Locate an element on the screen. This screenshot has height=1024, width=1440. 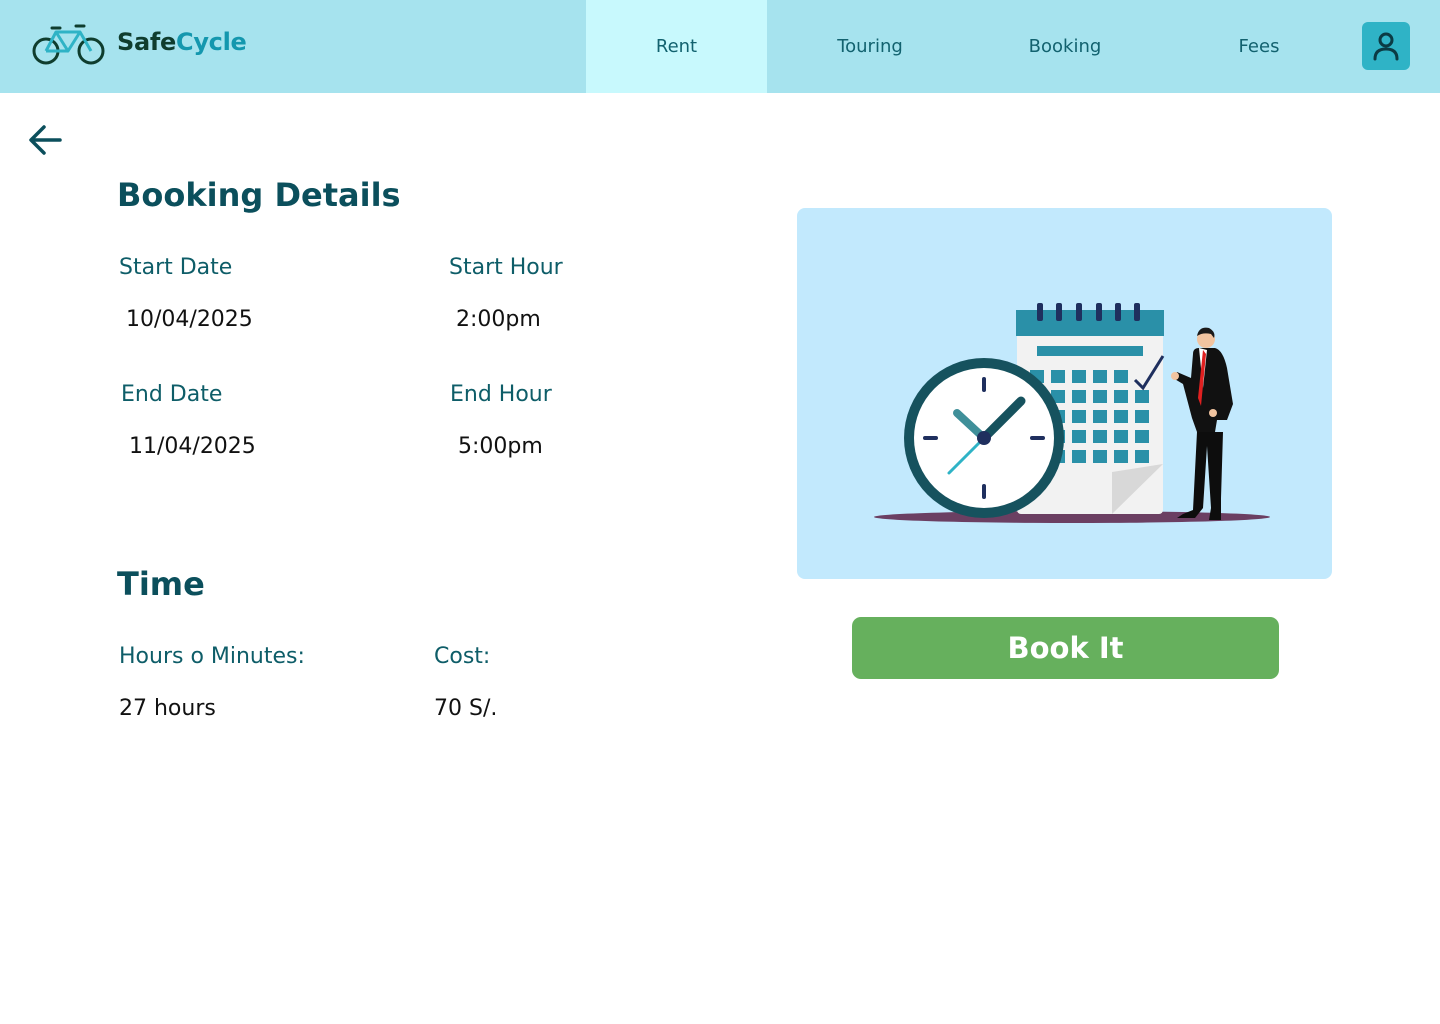
arrow-left-icon is located at coordinates (45, 140).